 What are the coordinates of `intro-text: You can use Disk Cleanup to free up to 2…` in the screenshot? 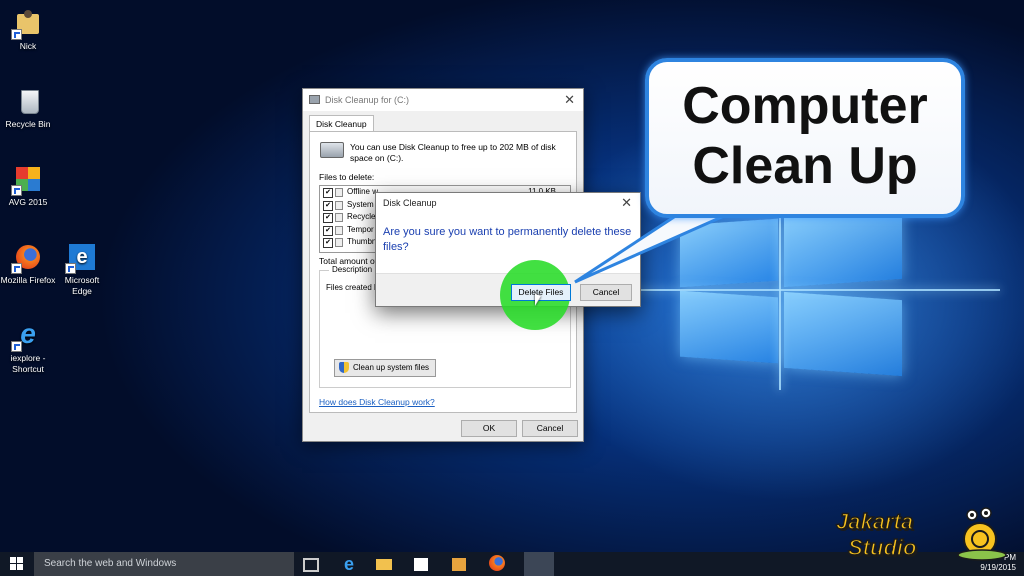 It's located at (453, 152).